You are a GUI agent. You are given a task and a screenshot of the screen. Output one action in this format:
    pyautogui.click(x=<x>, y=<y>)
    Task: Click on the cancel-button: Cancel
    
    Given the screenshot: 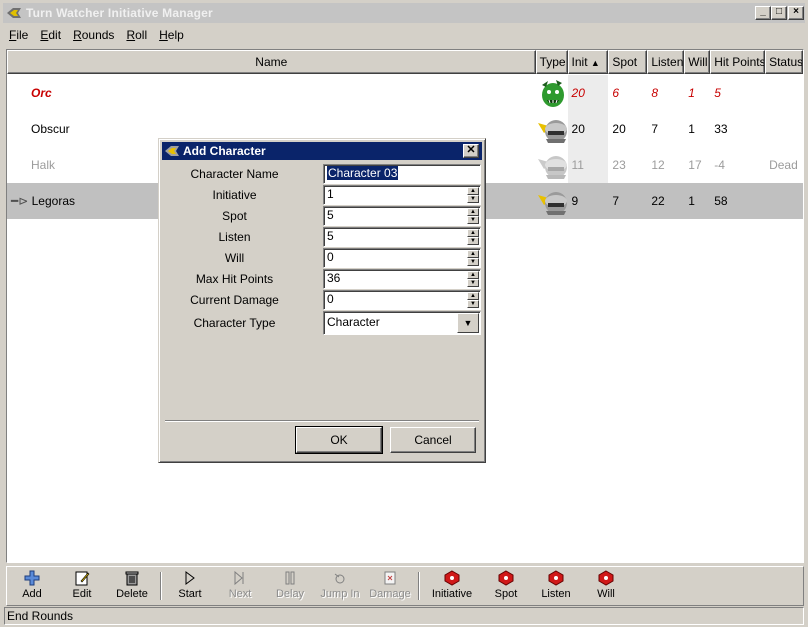 What is the action you would take?
    pyautogui.click(x=433, y=440)
    